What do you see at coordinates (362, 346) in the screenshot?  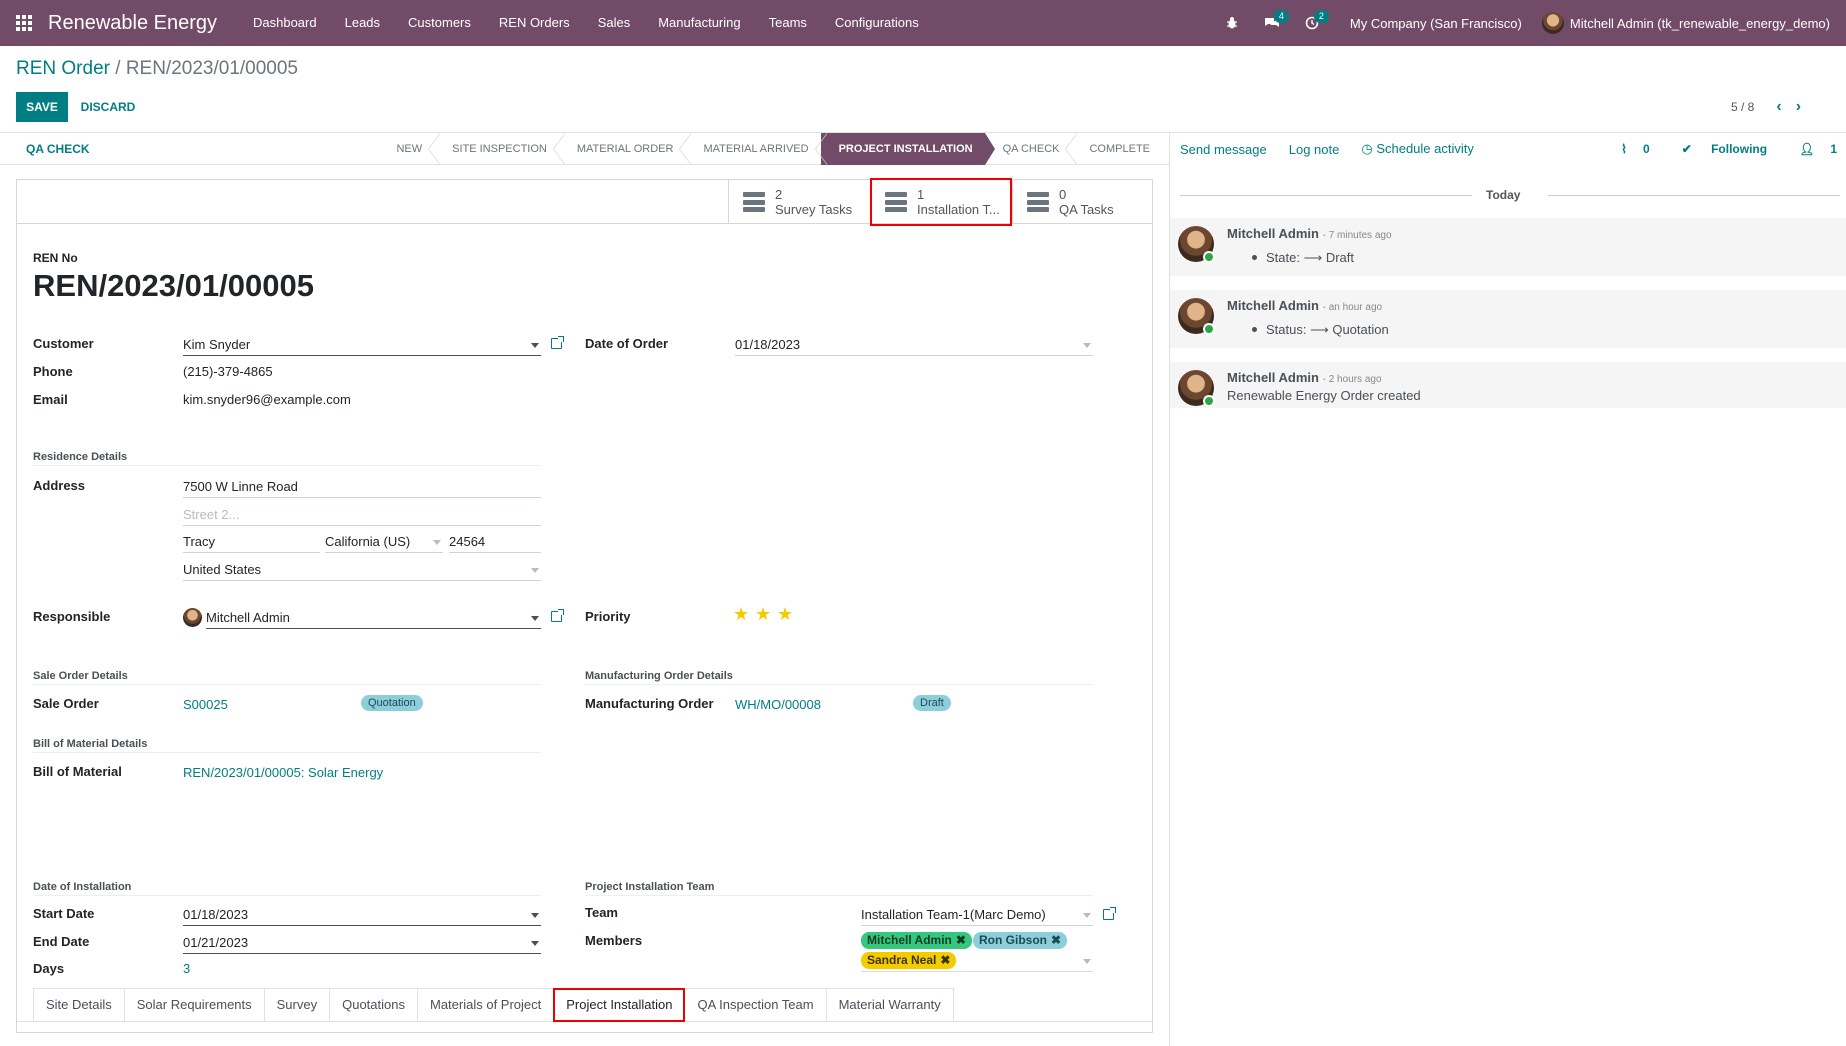 I see `customer-field: Kim Snyder` at bounding box center [362, 346].